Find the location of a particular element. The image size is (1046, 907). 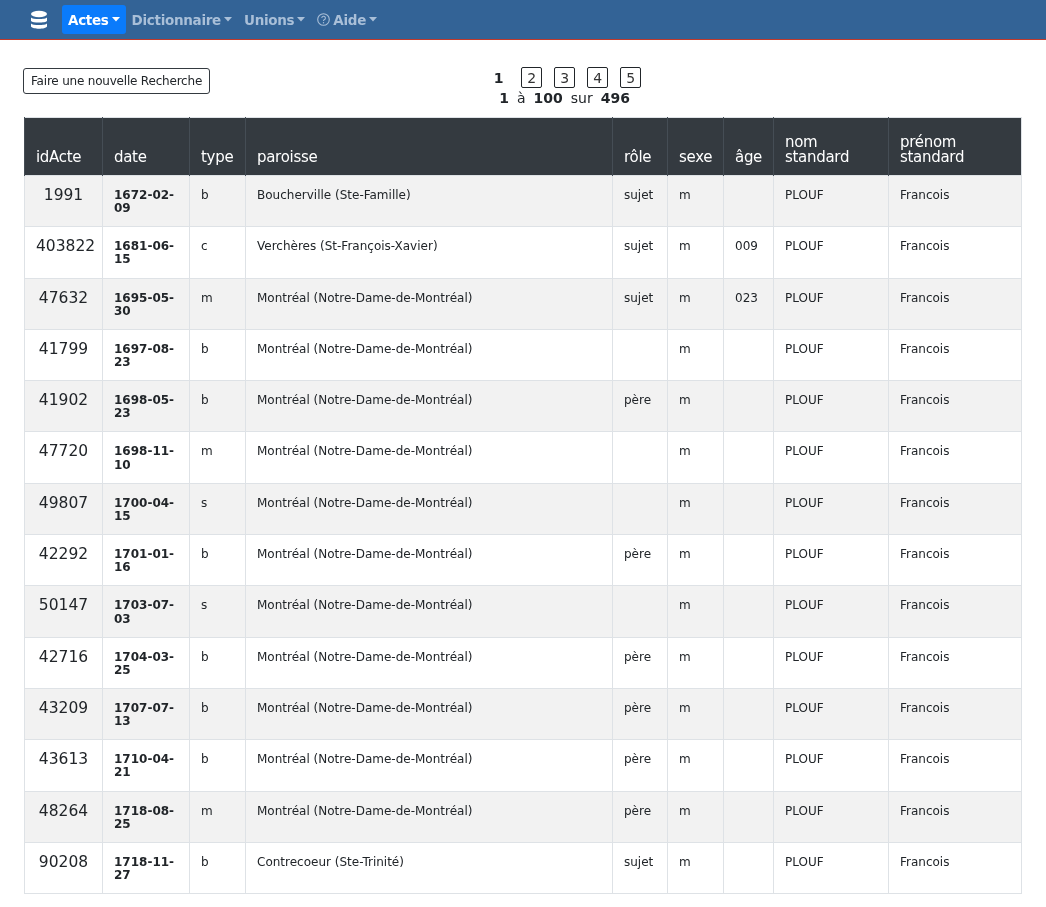

table-cell: 47632 is located at coordinates (63, 304).